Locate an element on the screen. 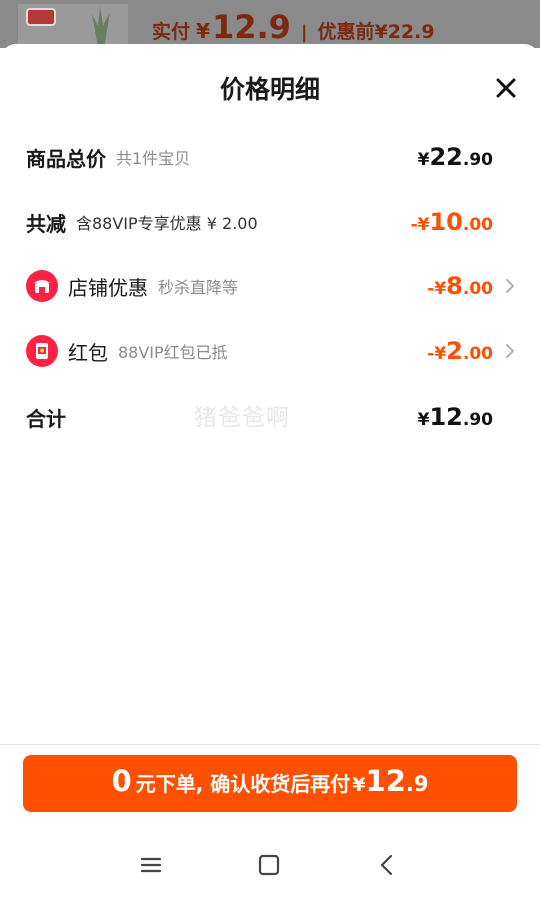  shop-discount-amount: -¥ 8 .00 is located at coordinates (460, 286).